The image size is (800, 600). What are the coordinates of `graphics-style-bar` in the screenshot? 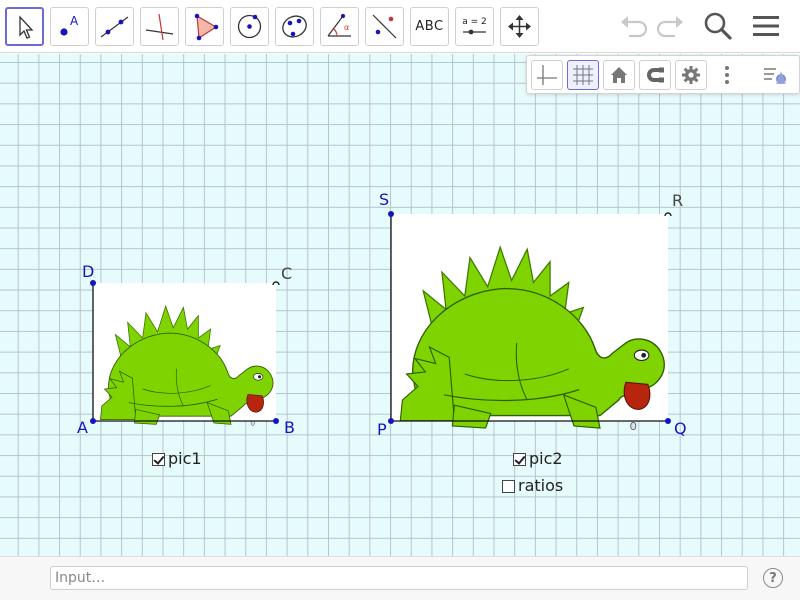 It's located at (663, 74).